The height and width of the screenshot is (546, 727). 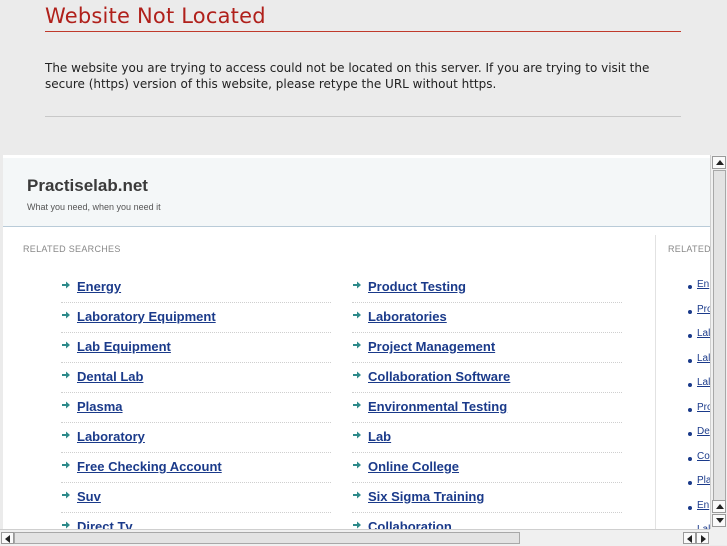 What do you see at coordinates (72, 249) in the screenshot?
I see `related-searches-label: RELATED SEARCHES` at bounding box center [72, 249].